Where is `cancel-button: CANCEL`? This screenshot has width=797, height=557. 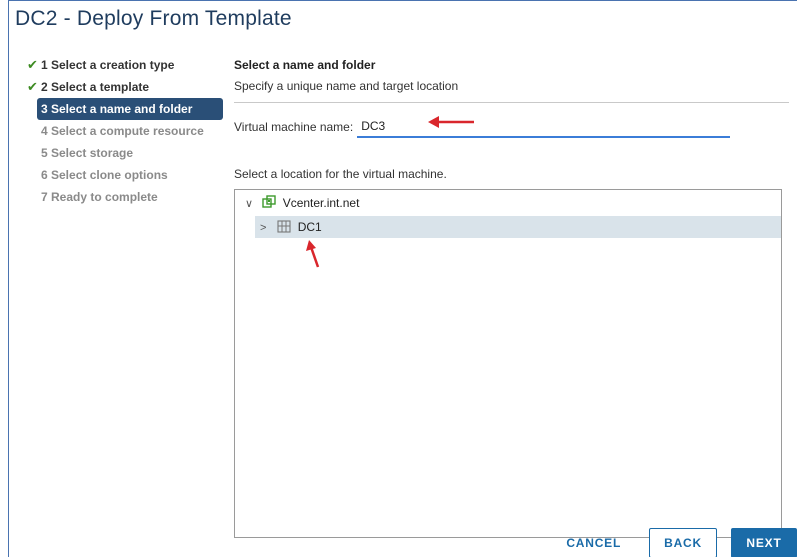 cancel-button: CANCEL is located at coordinates (593, 542).